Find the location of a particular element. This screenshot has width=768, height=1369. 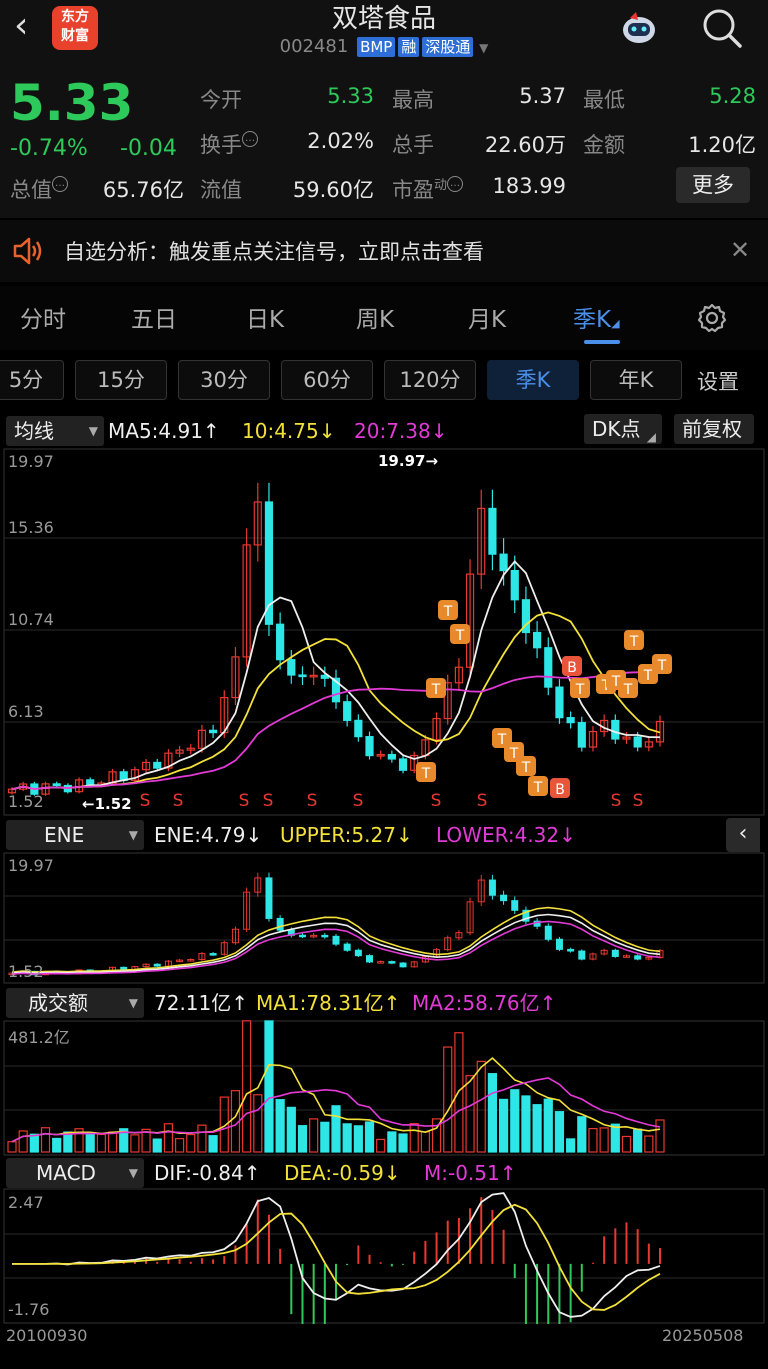

volume-ma1: MA1:78.31亿↑ is located at coordinates (328, 1003).